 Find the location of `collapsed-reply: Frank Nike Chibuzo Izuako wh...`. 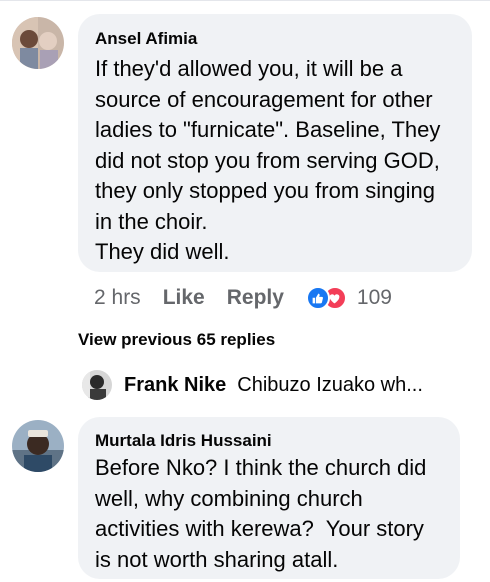

collapsed-reply: Frank Nike Chibuzo Izuako wh... is located at coordinates (282, 385).